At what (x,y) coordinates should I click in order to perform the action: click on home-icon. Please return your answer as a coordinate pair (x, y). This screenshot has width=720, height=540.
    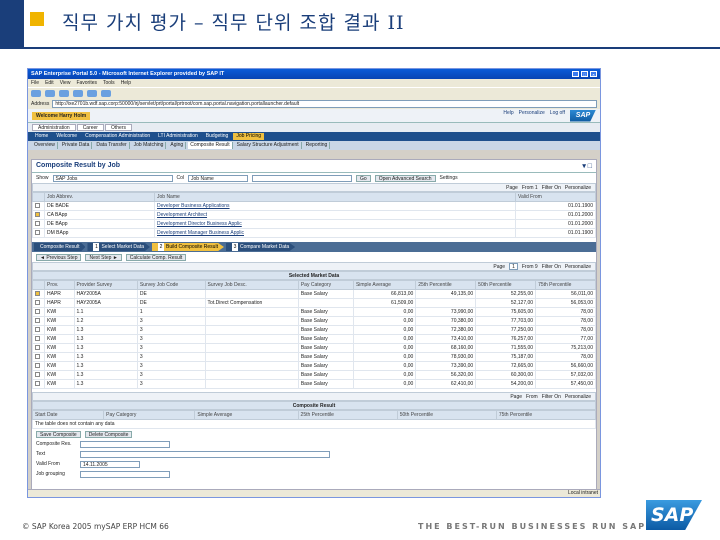
    Looking at the image, I should click on (92, 93).